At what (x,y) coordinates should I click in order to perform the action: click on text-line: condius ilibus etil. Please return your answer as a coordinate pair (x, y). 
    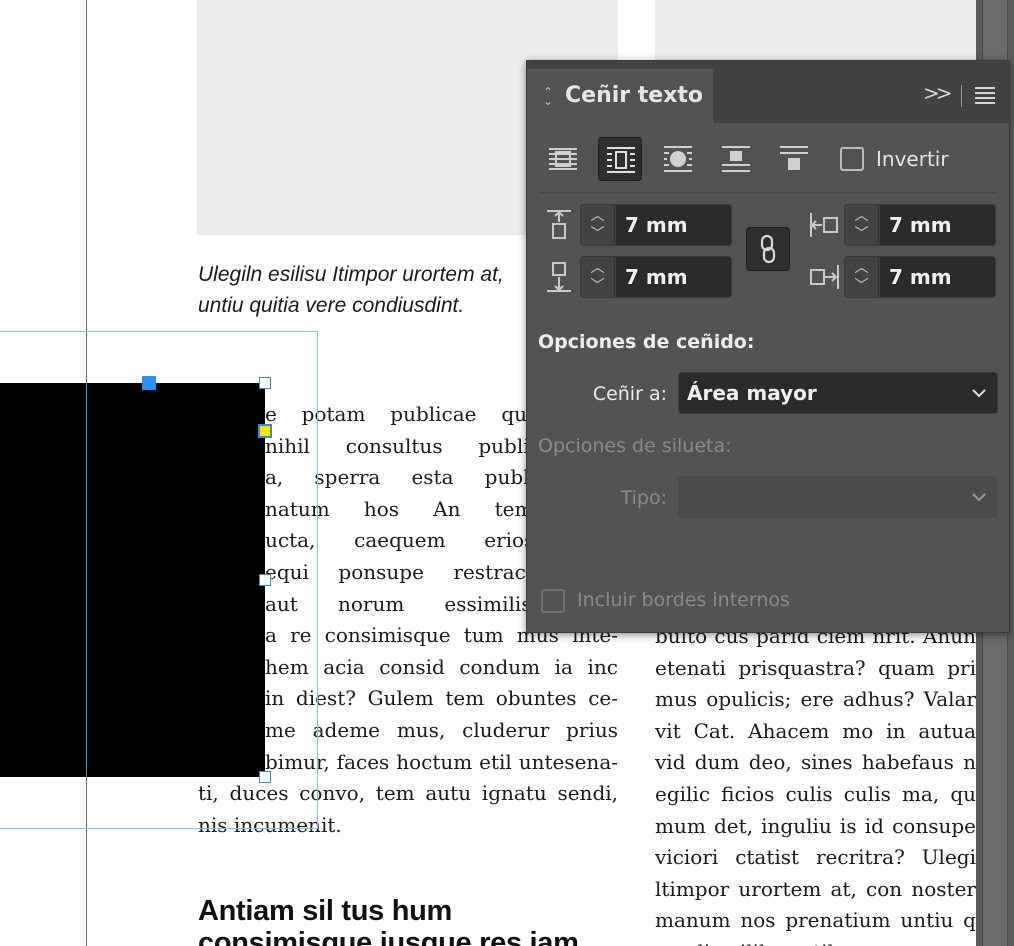
    Looking at the image, I should click on (815, 941).